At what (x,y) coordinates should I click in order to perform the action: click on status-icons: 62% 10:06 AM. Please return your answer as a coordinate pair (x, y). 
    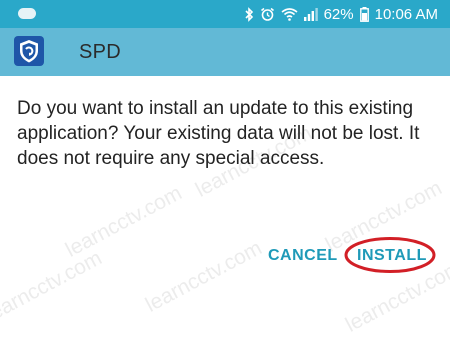
    Looking at the image, I should click on (341, 14).